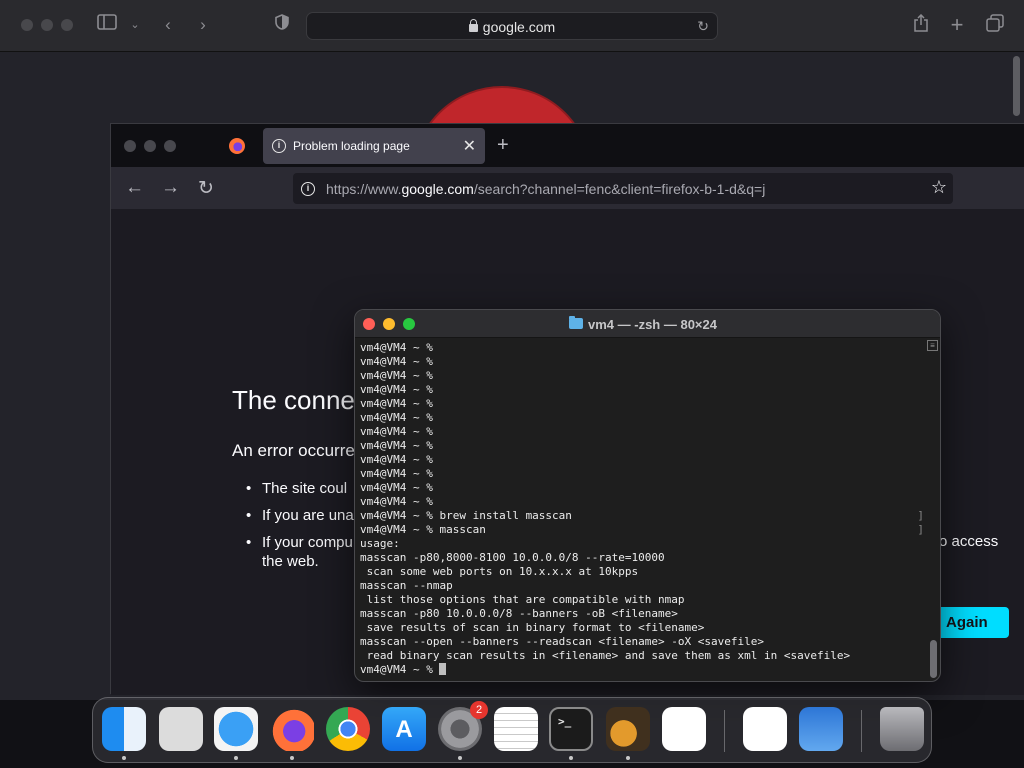 The width and height of the screenshot is (1024, 768). What do you see at coordinates (921, 24) in the screenshot?
I see `share-icon` at bounding box center [921, 24].